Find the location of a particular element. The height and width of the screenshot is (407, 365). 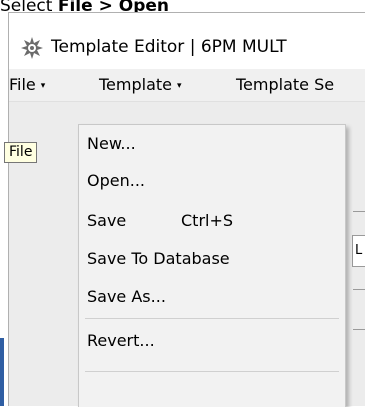

menu-item-save-label: Save is located at coordinates (107, 220).